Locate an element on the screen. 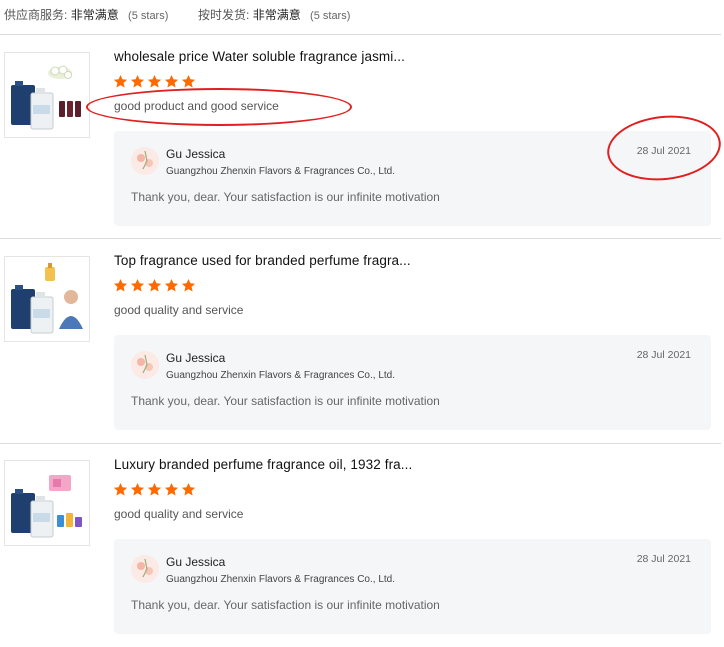 Image resolution: width=724 pixels, height=647 pixels. ontime-delivery-rating: 按时发货: 非常满意 (5 stars) is located at coordinates (274, 14).